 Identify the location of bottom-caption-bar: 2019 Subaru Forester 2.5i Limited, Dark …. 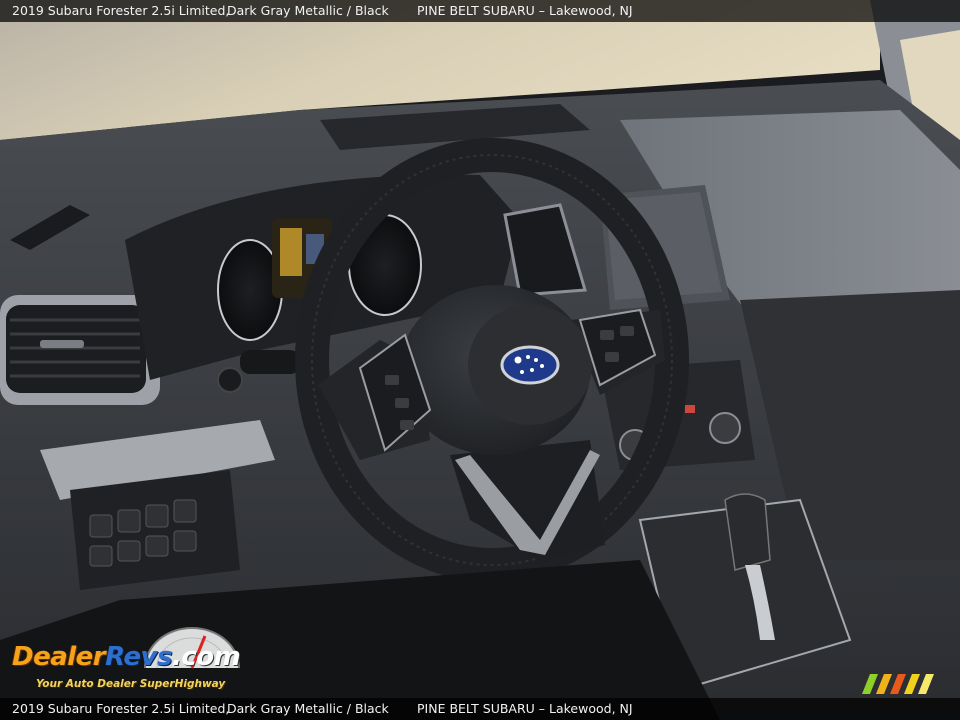
(480, 709).